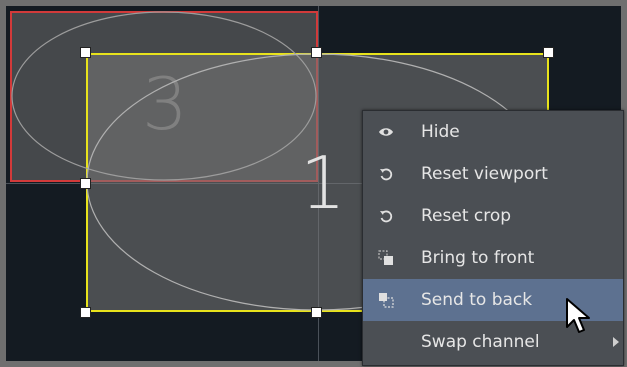  What do you see at coordinates (493, 132) in the screenshot?
I see `menu-item-hide: Hide` at bounding box center [493, 132].